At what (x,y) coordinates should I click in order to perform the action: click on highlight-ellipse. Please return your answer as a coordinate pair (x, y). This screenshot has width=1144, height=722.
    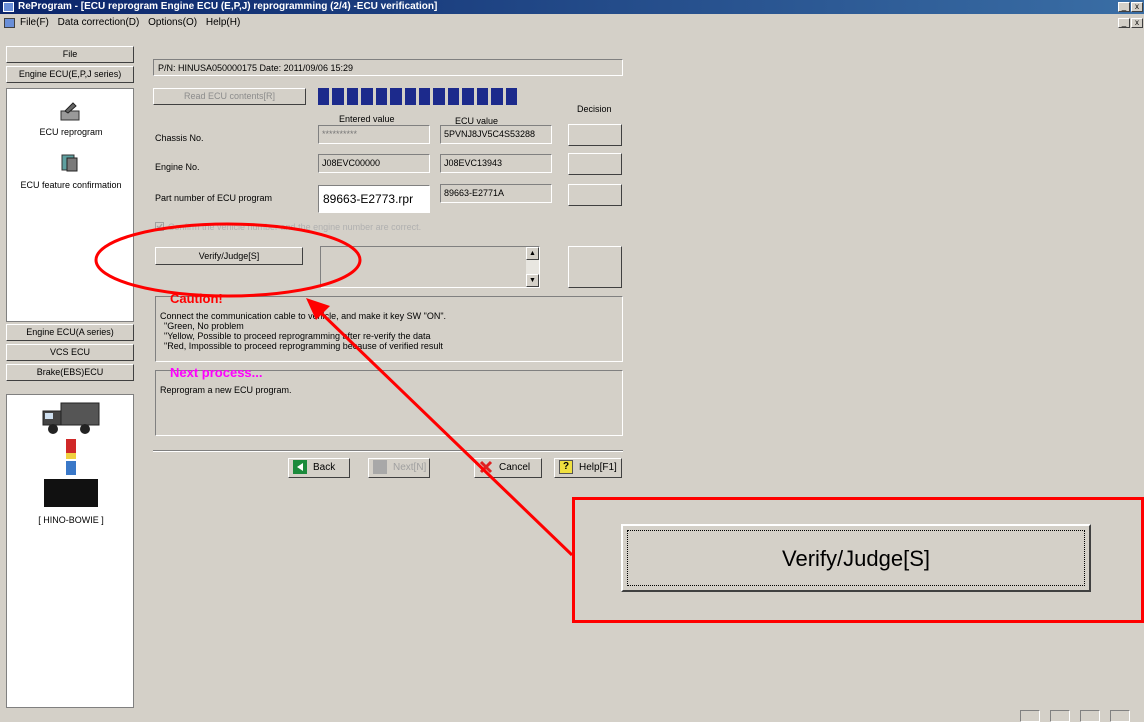
    Looking at the image, I should click on (228, 260).